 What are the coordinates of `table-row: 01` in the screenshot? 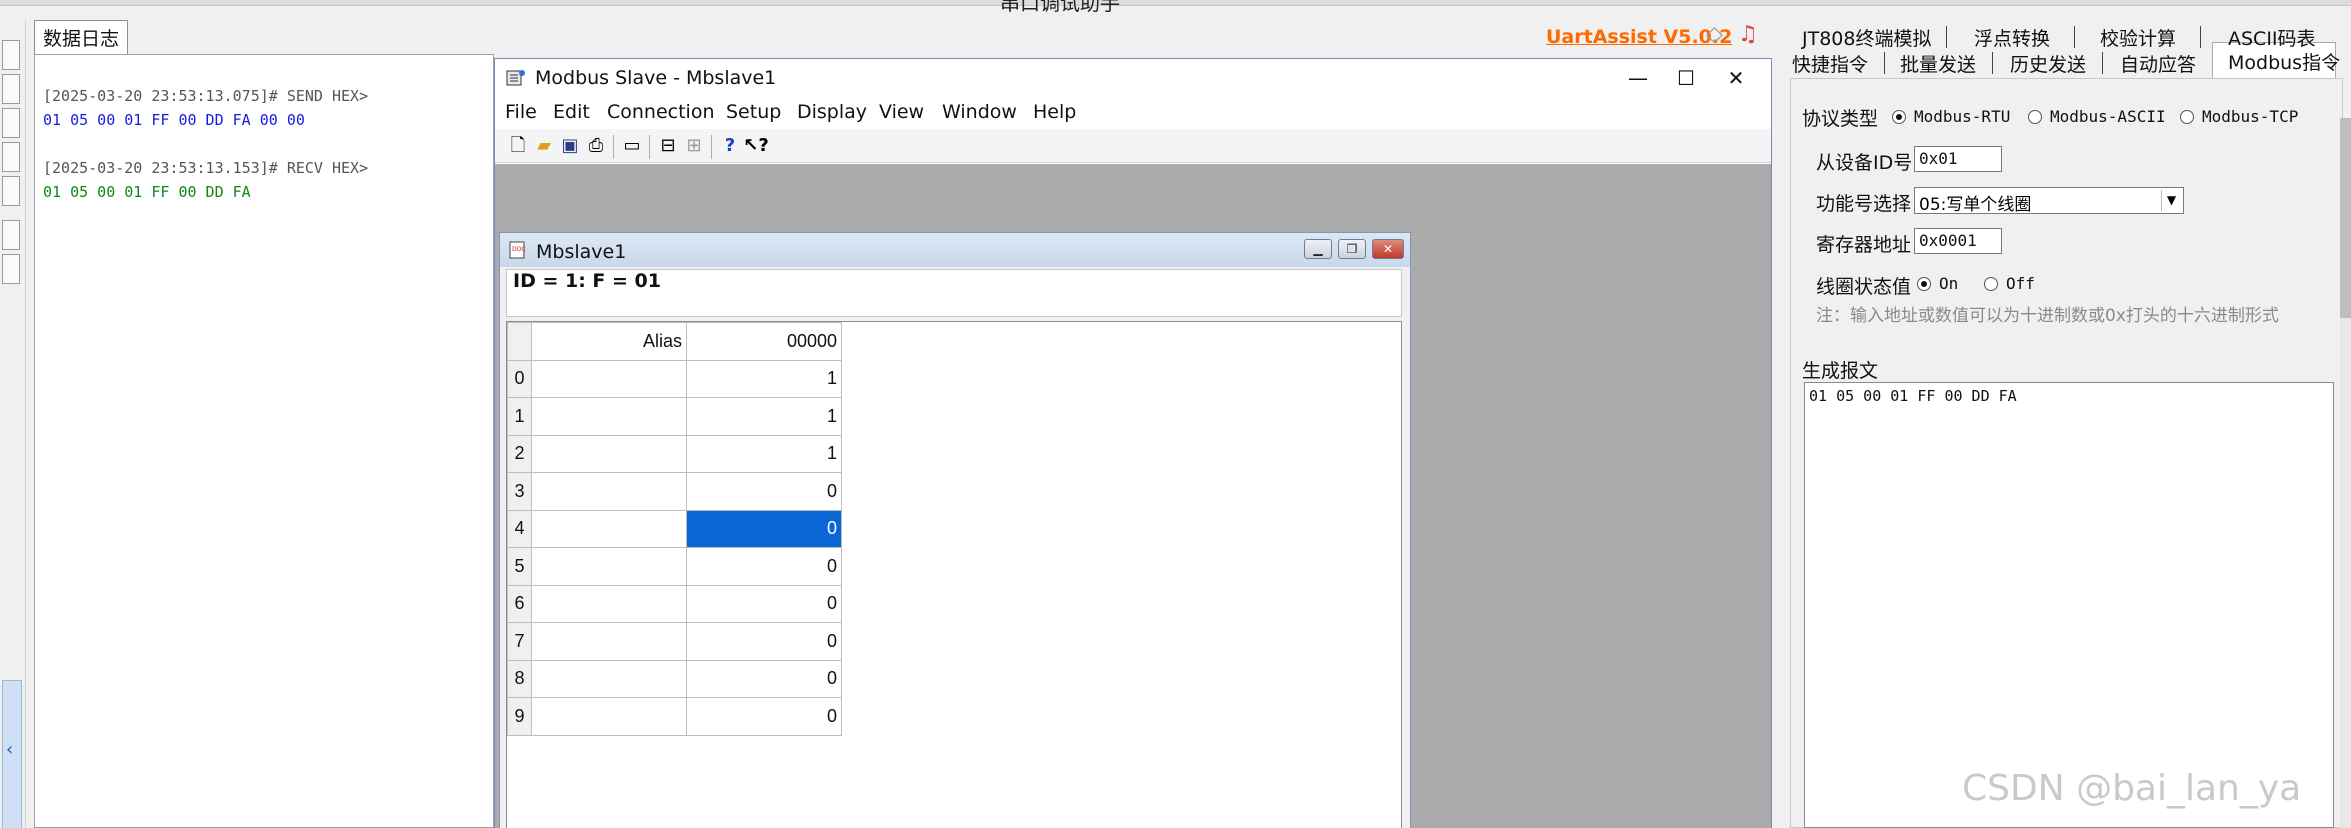 It's located at (674, 378).